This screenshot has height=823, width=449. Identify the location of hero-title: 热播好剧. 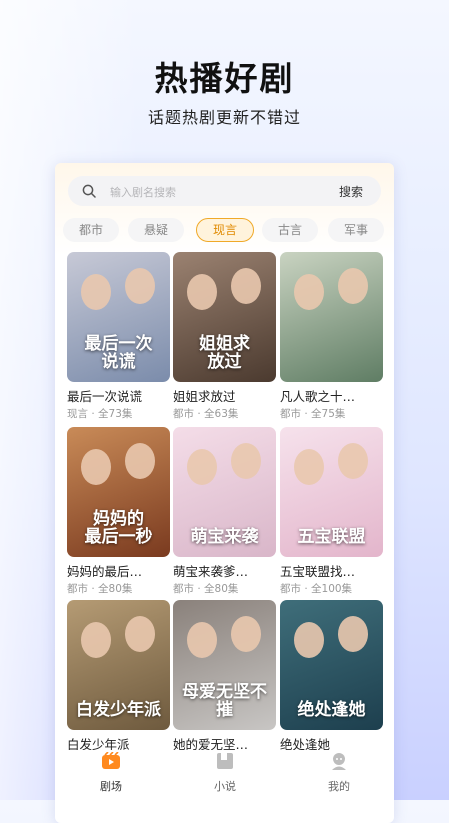
(224, 78).